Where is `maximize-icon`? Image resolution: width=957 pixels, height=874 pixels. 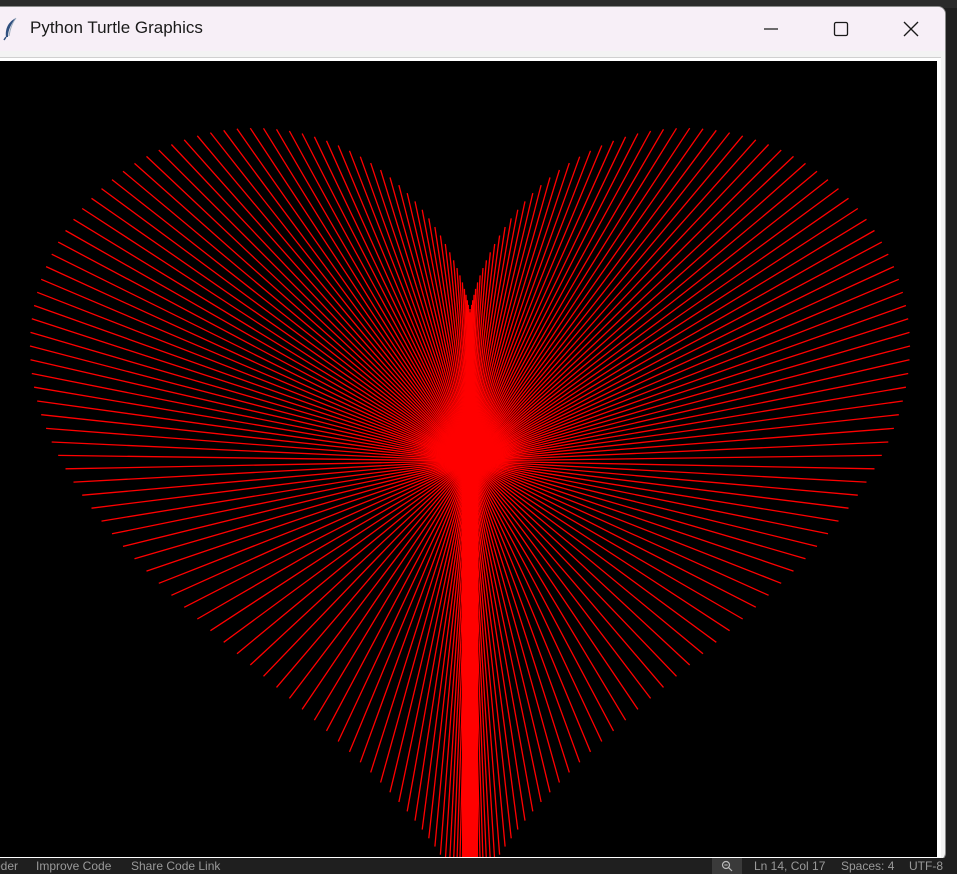
maximize-icon is located at coordinates (841, 29).